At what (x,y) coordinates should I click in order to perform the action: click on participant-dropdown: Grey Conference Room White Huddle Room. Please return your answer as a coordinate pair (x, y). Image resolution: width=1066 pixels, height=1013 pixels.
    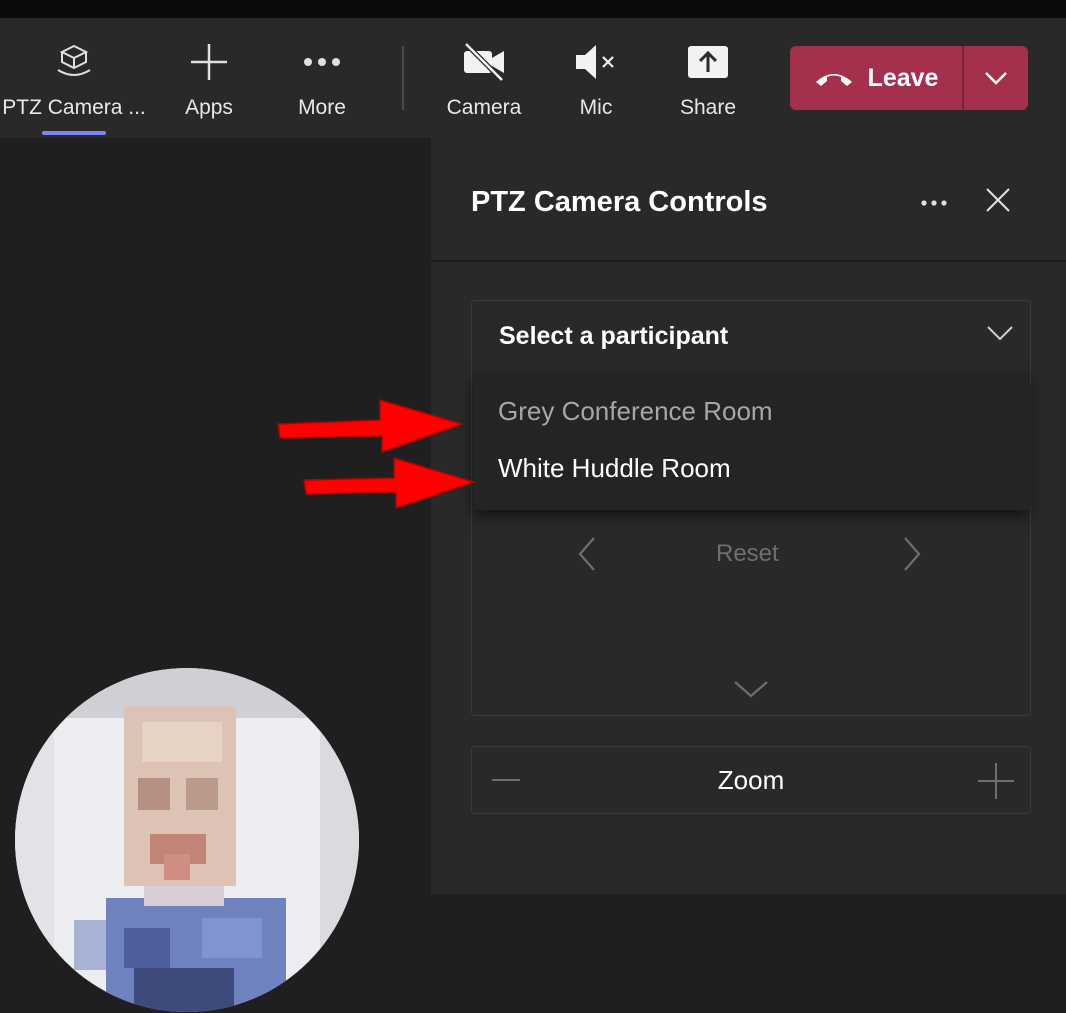
    Looking at the image, I should click on (751, 442).